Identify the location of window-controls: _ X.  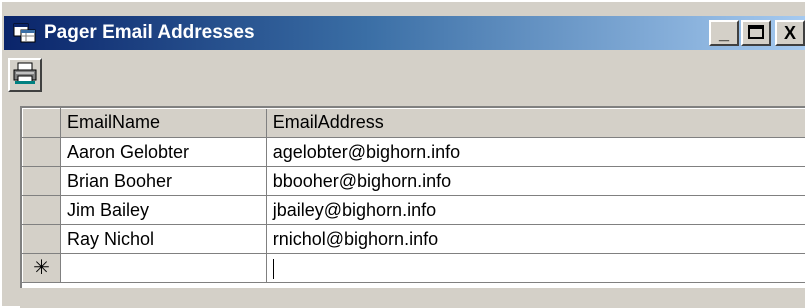
(757, 33).